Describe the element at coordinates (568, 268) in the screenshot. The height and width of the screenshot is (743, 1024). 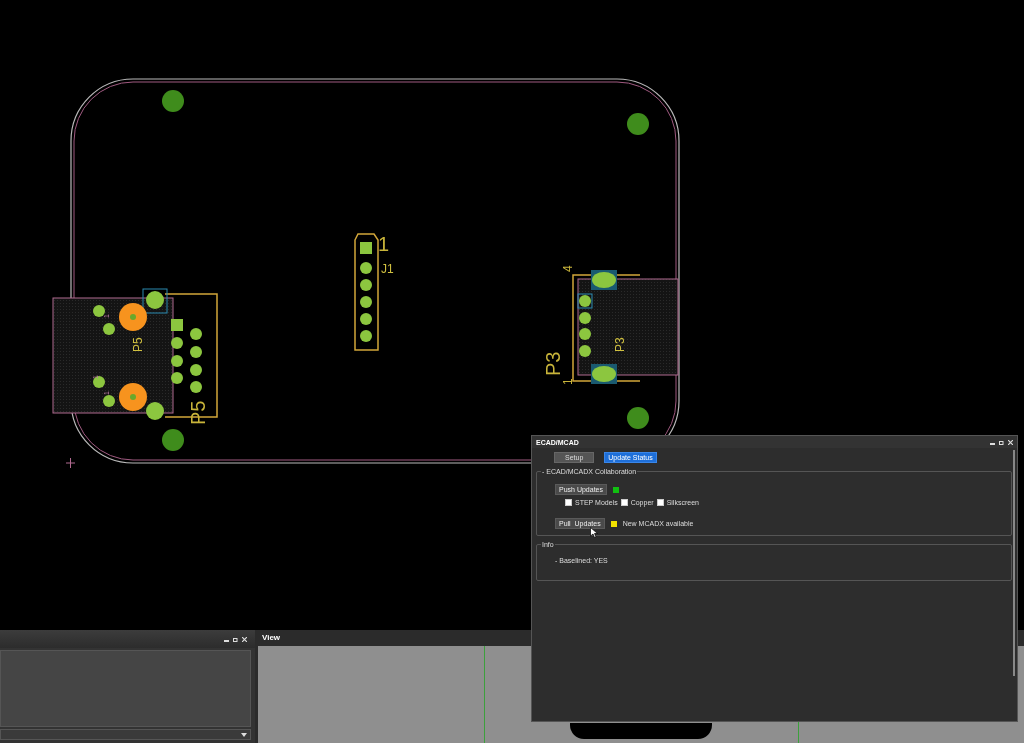
I see `pin-label: 4` at that location.